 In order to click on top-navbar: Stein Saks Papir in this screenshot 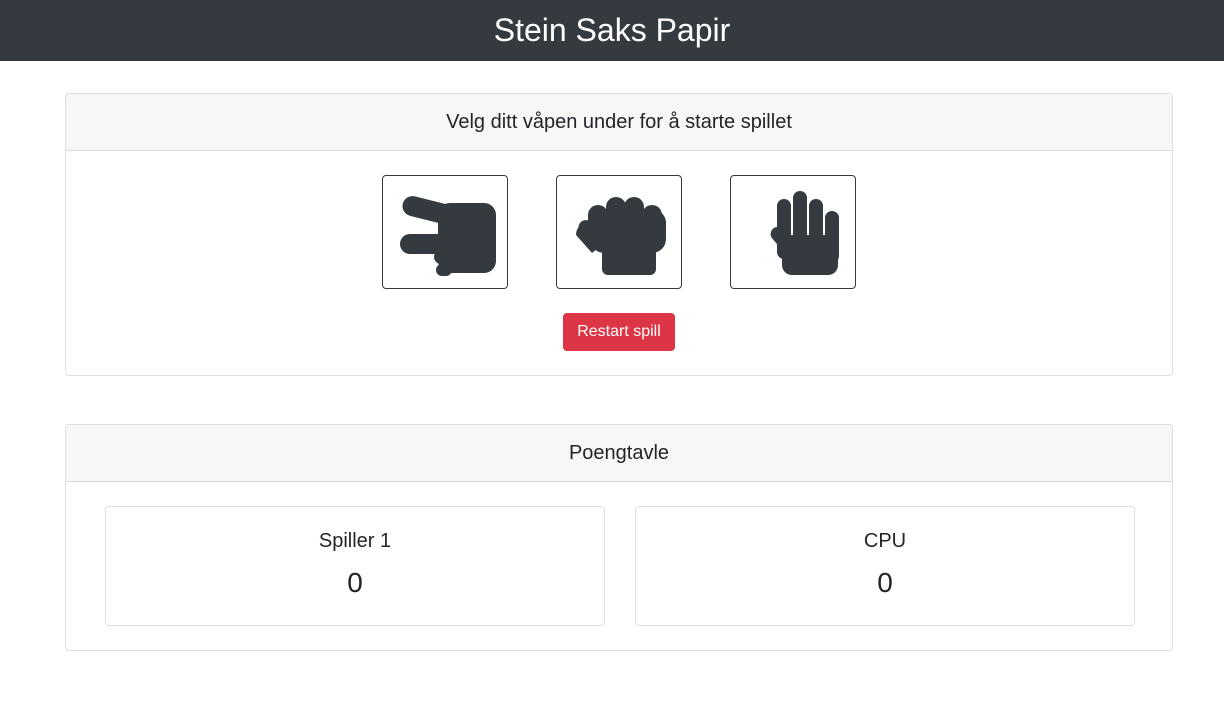, I will do `click(612, 30)`.